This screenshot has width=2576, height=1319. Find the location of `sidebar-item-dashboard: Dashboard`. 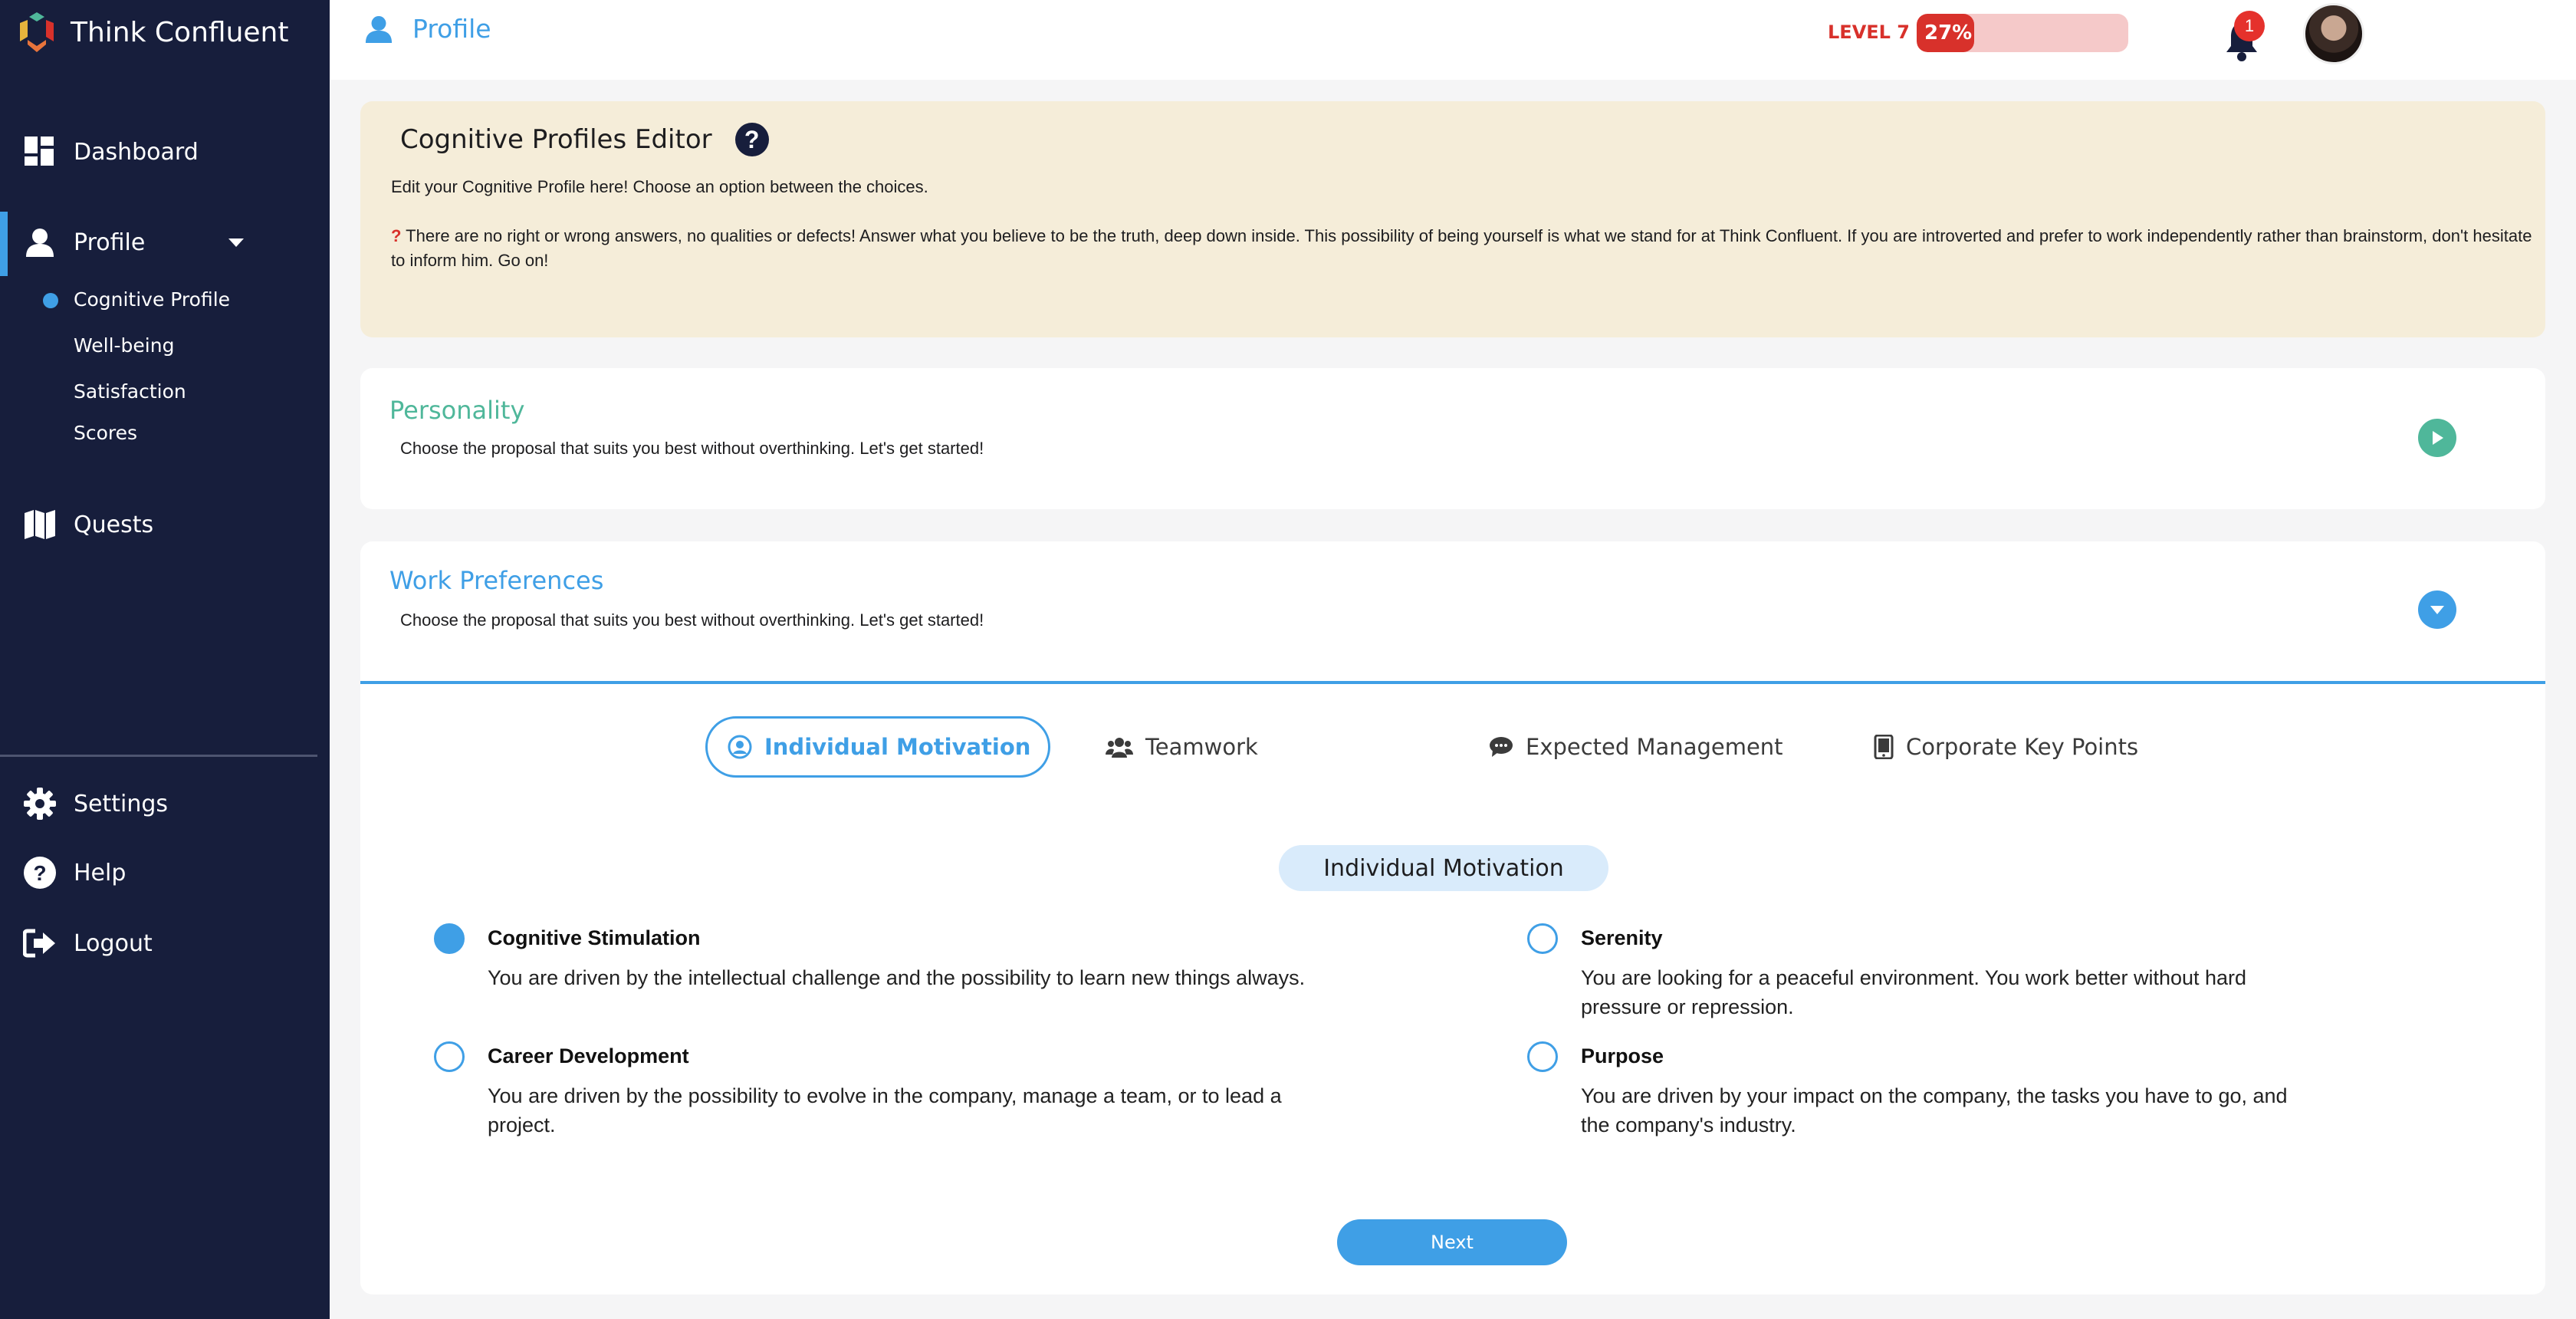

sidebar-item-dashboard: Dashboard is located at coordinates (165, 152).